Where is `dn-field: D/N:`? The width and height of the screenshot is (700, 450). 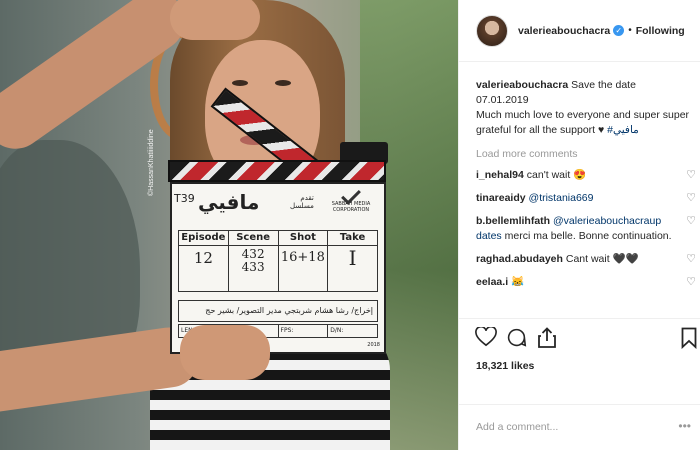 dn-field: D/N: is located at coordinates (337, 330).